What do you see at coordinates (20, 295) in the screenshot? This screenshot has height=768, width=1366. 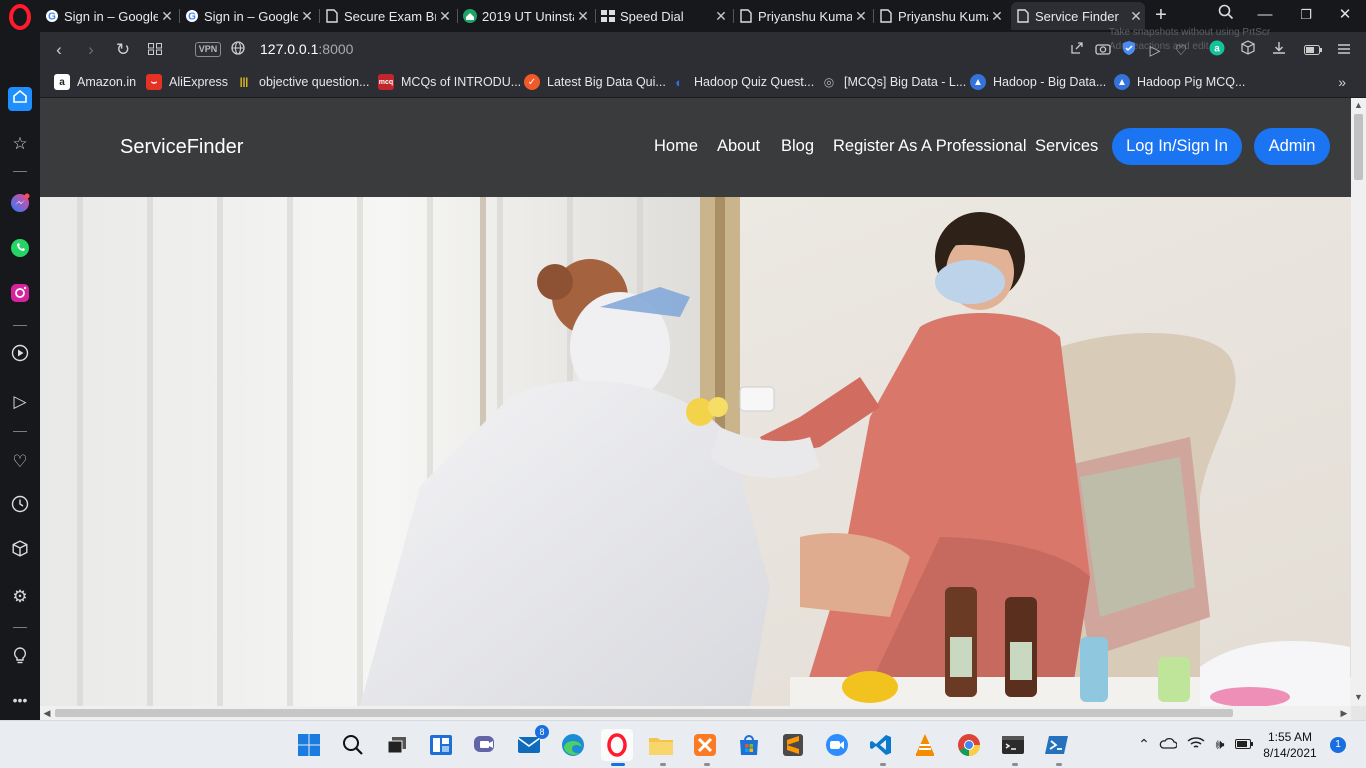 I see `instagram-icon` at bounding box center [20, 295].